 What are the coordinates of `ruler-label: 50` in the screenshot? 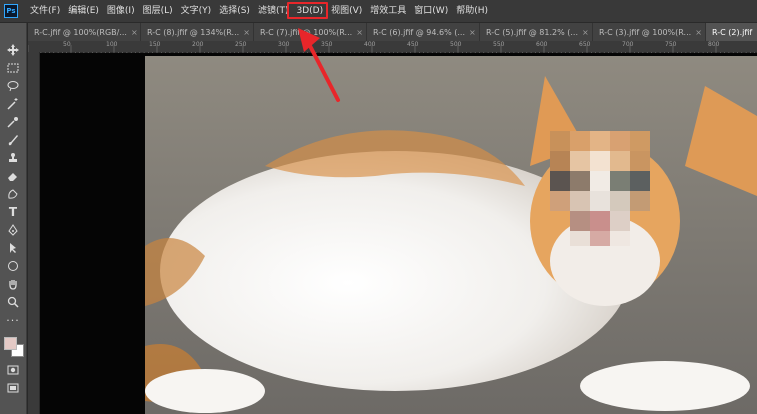 It's located at (67, 44).